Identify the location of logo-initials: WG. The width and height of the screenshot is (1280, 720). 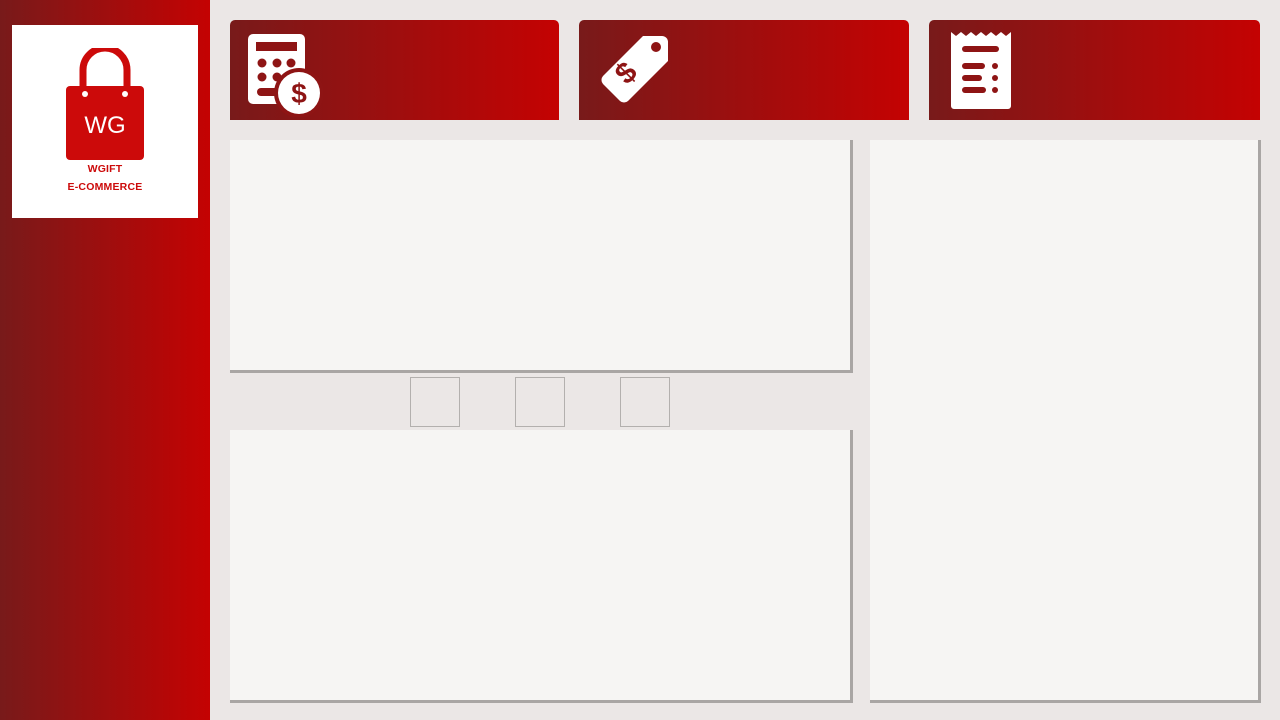
(104, 125).